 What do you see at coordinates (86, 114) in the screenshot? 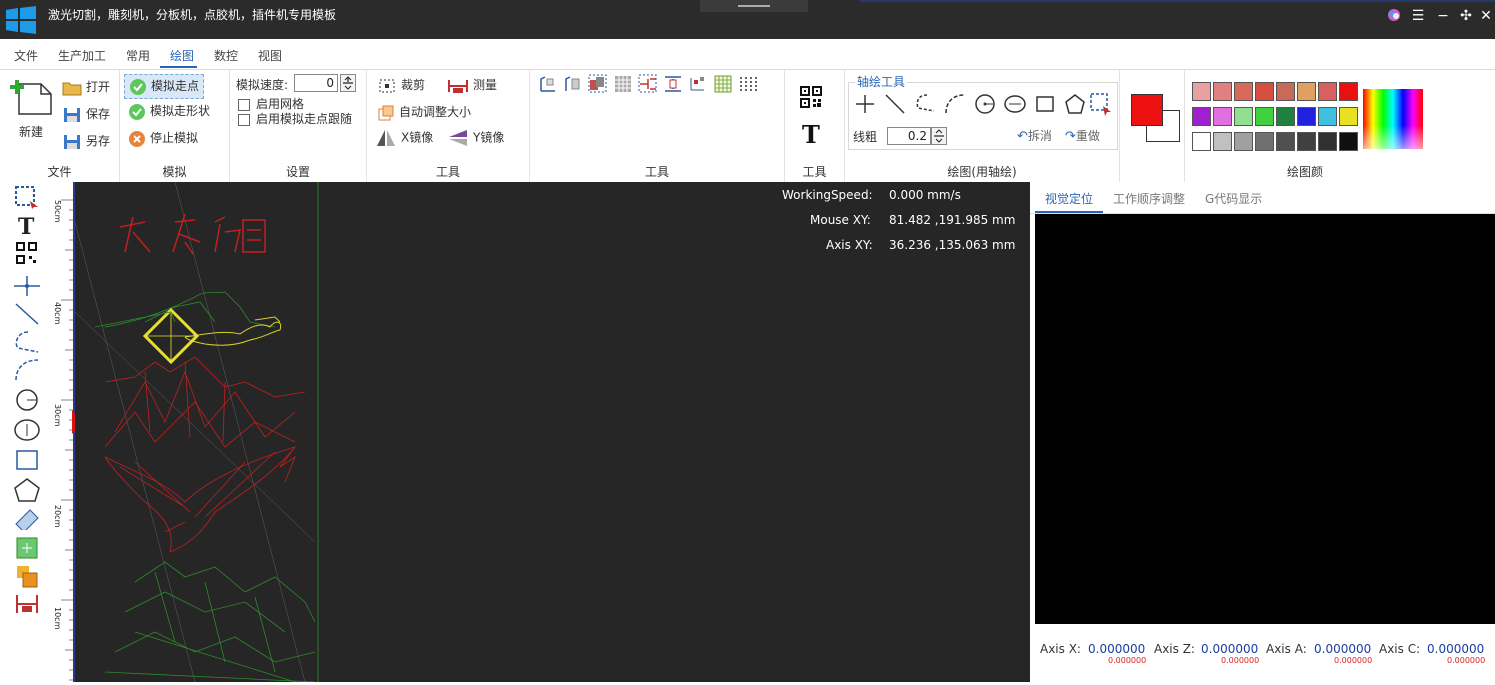
I see `save-button: 保存` at bounding box center [86, 114].